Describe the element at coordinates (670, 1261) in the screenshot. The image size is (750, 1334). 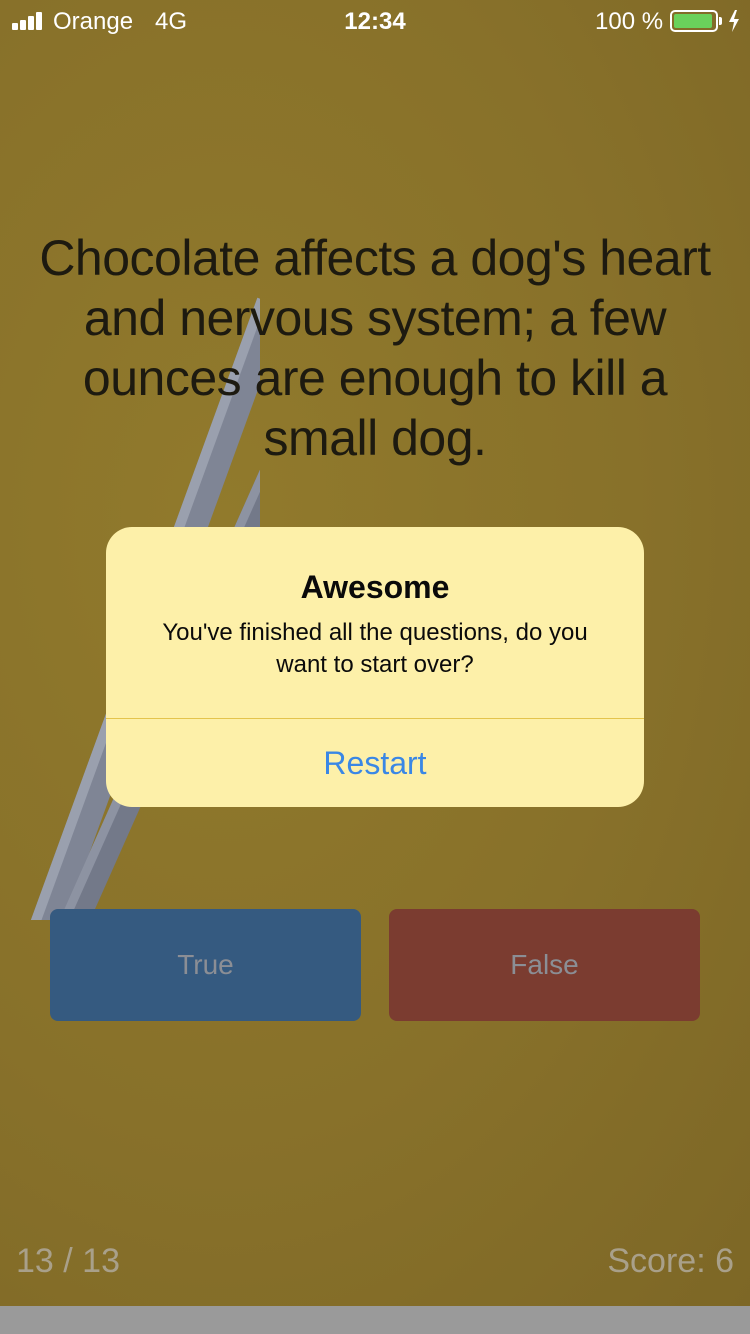
I see `score-label: Score: 6` at that location.